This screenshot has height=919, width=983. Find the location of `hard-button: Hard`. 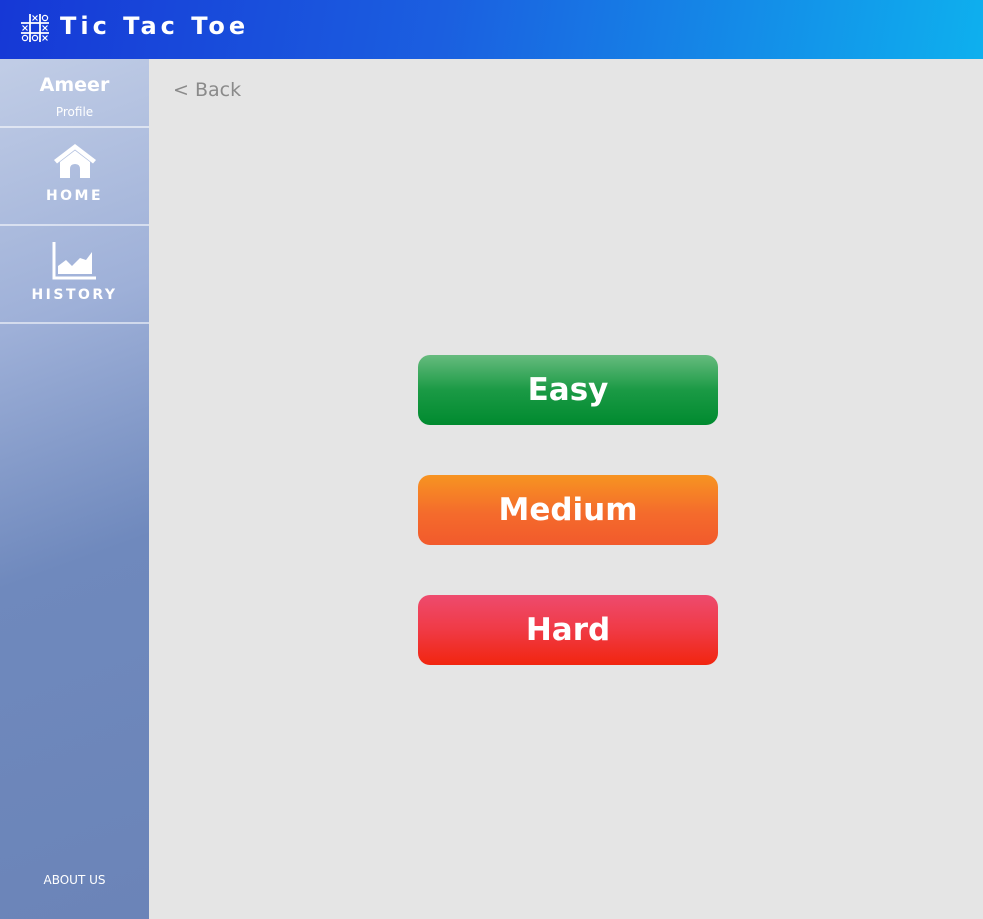

hard-button: Hard is located at coordinates (568, 630).